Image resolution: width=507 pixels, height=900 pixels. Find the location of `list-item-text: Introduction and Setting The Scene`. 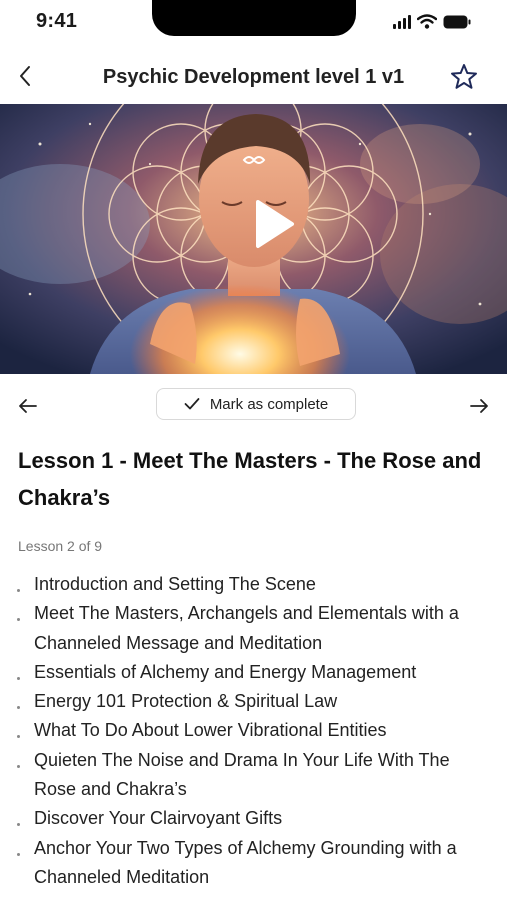

list-item-text: Introduction and Setting The Scene is located at coordinates (175, 584).